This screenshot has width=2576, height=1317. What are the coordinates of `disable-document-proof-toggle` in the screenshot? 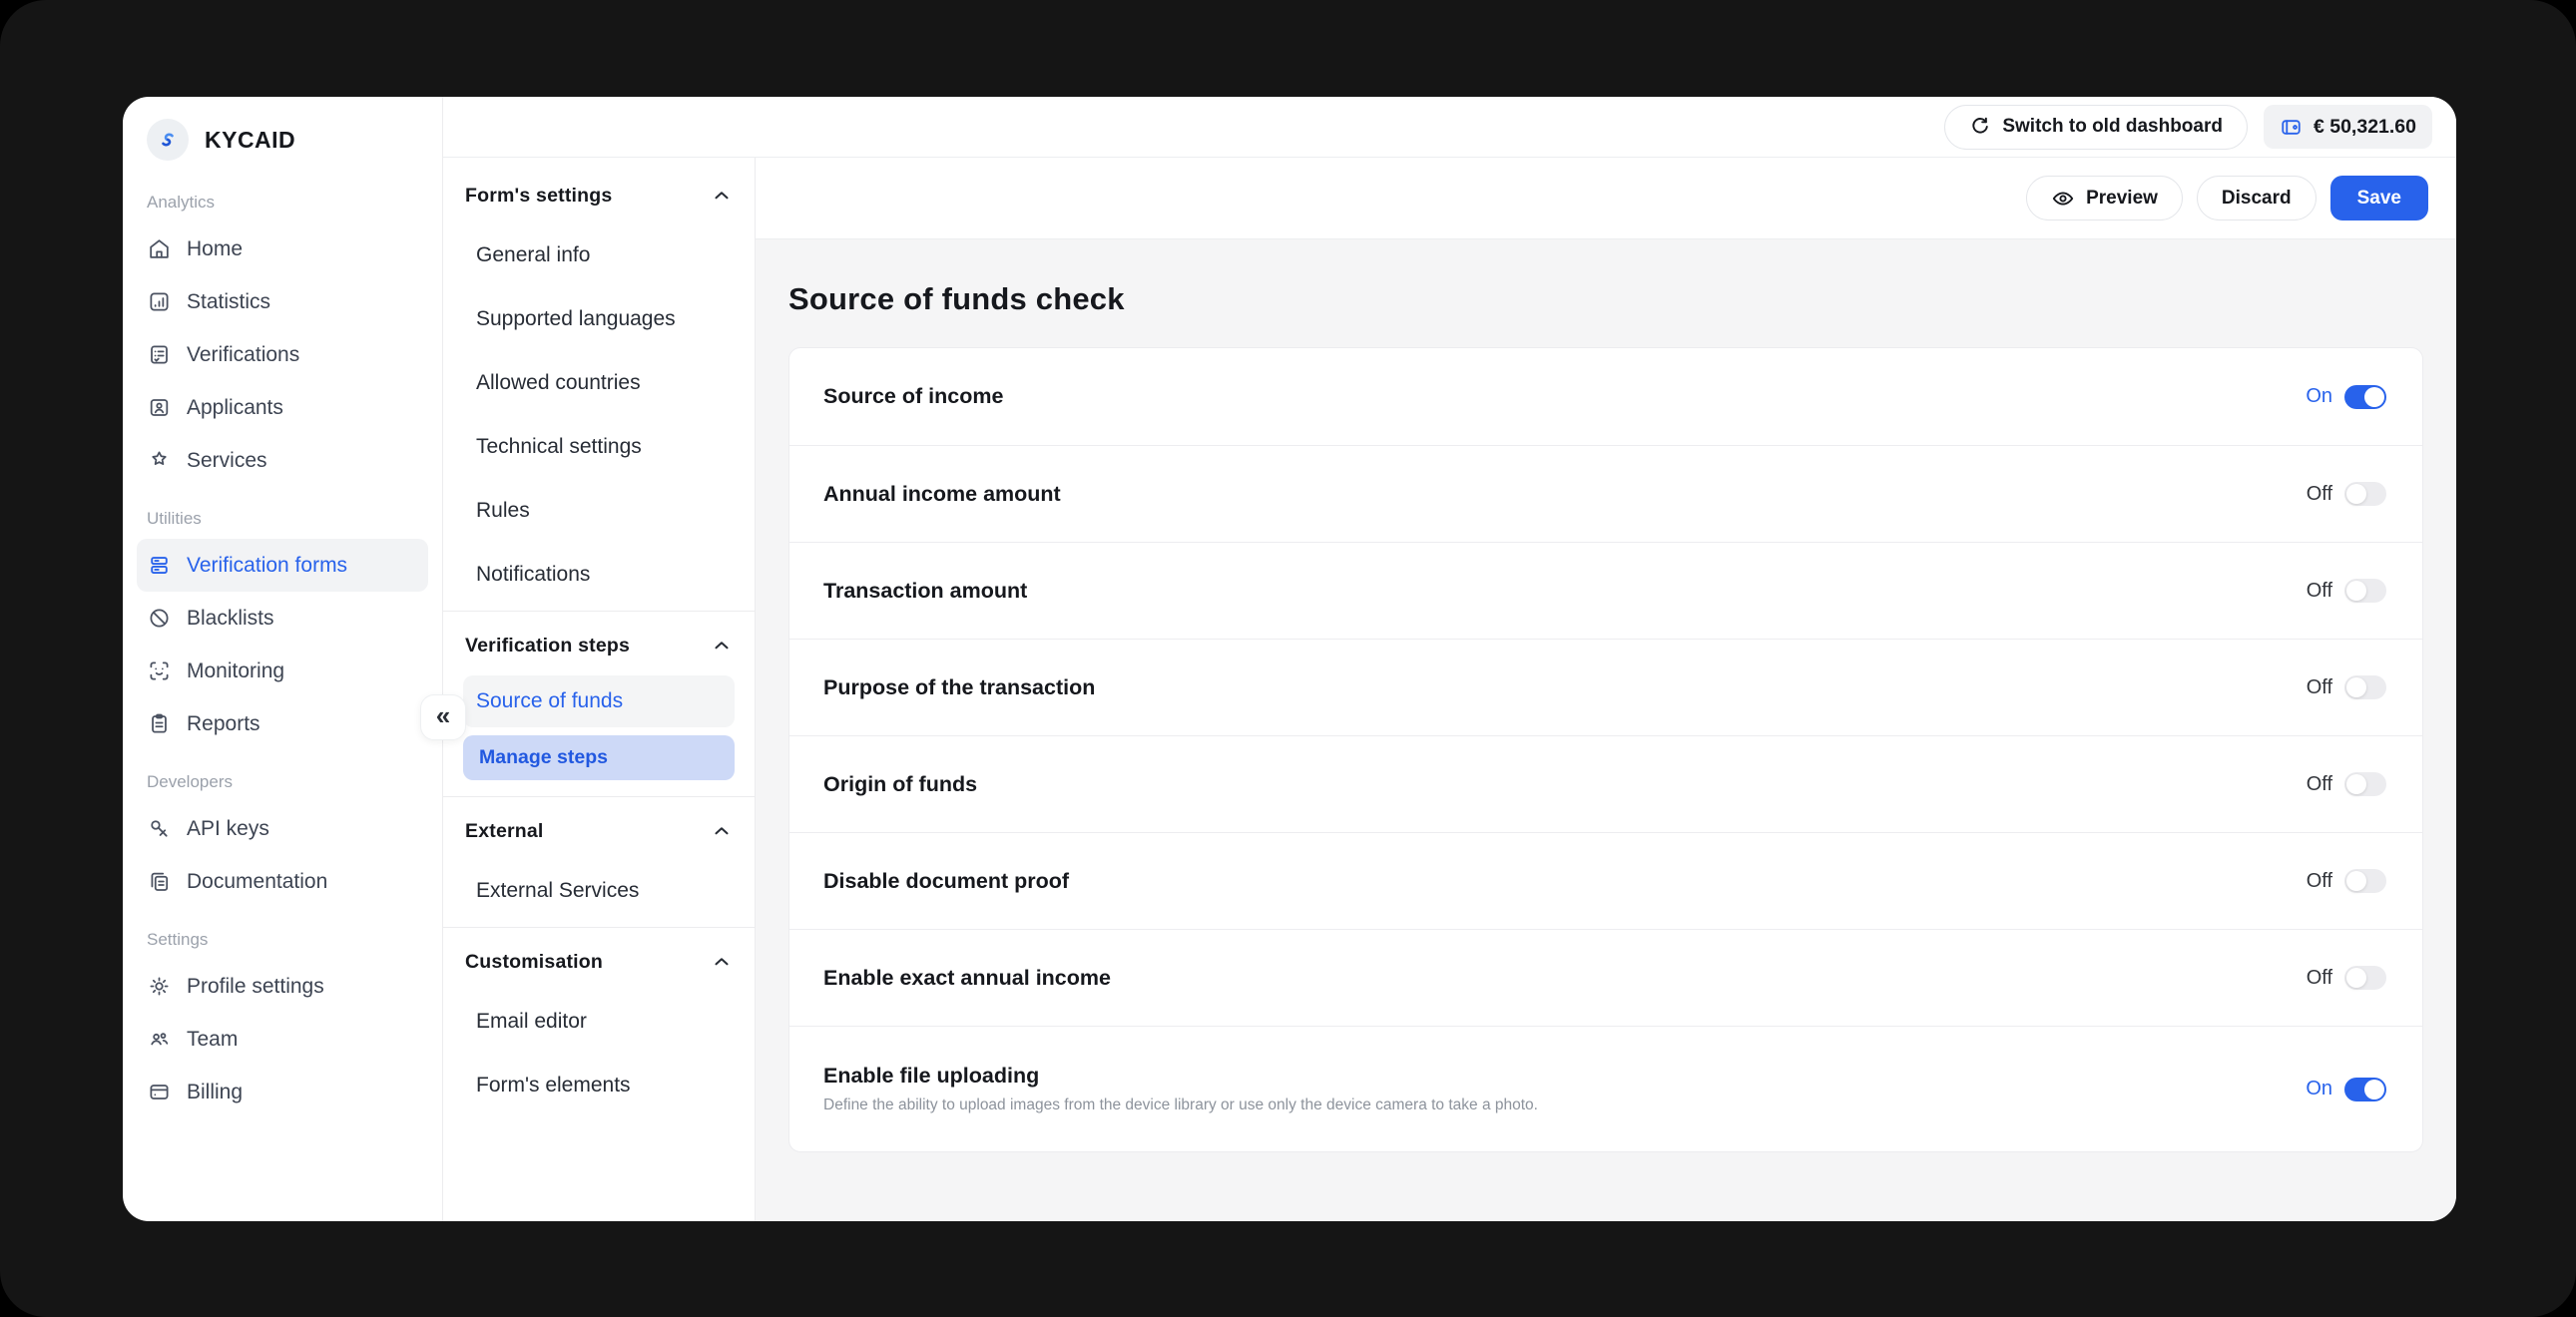 It's located at (2365, 881).